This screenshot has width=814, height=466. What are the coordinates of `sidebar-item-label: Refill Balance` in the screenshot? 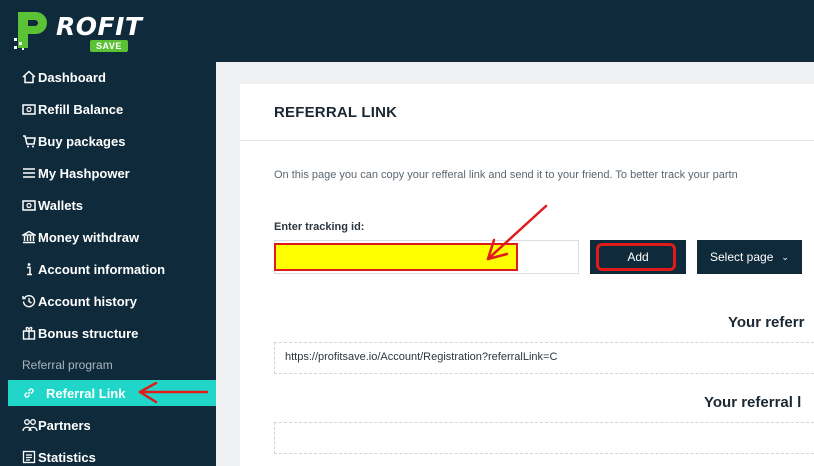 It's located at (81, 109).